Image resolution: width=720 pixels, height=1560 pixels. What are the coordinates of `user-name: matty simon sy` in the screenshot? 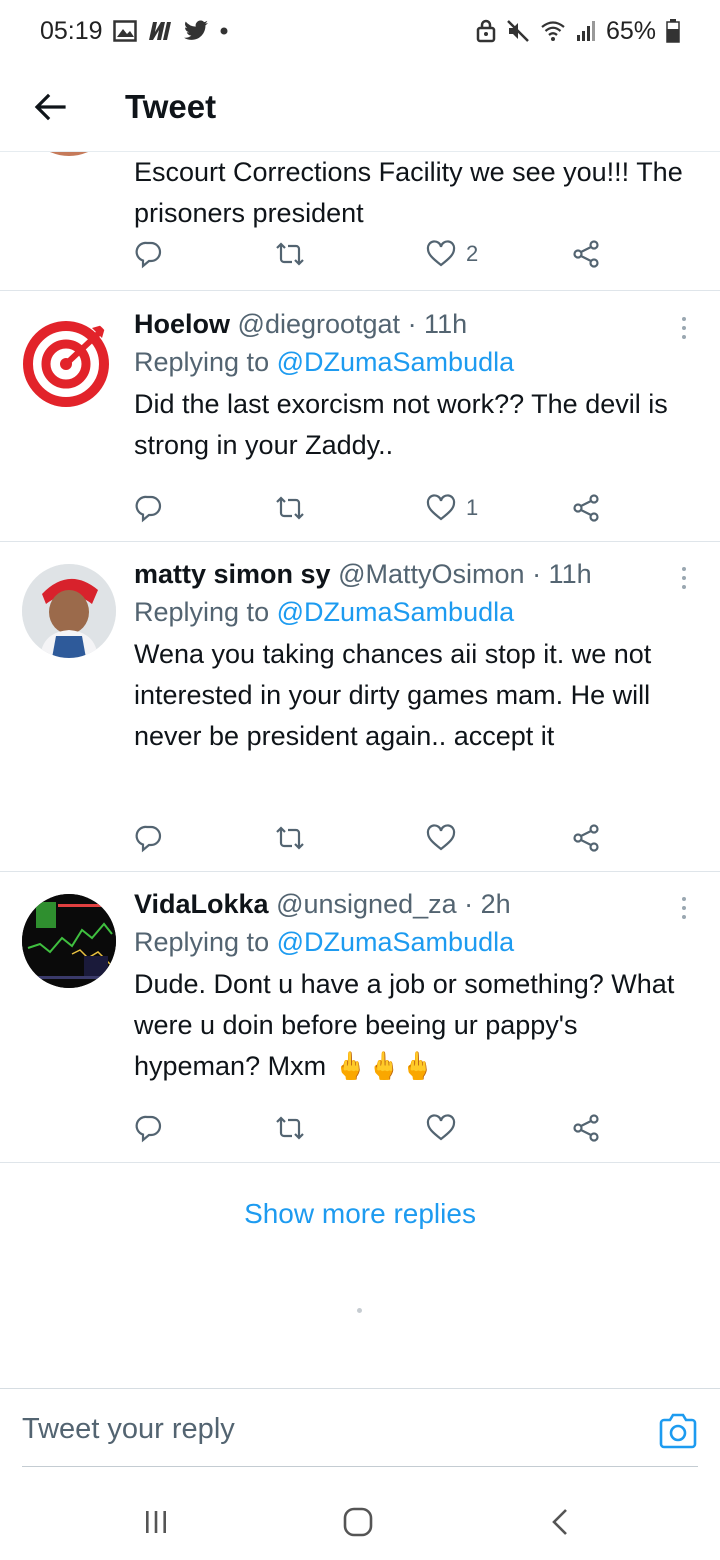 It's located at (232, 574).